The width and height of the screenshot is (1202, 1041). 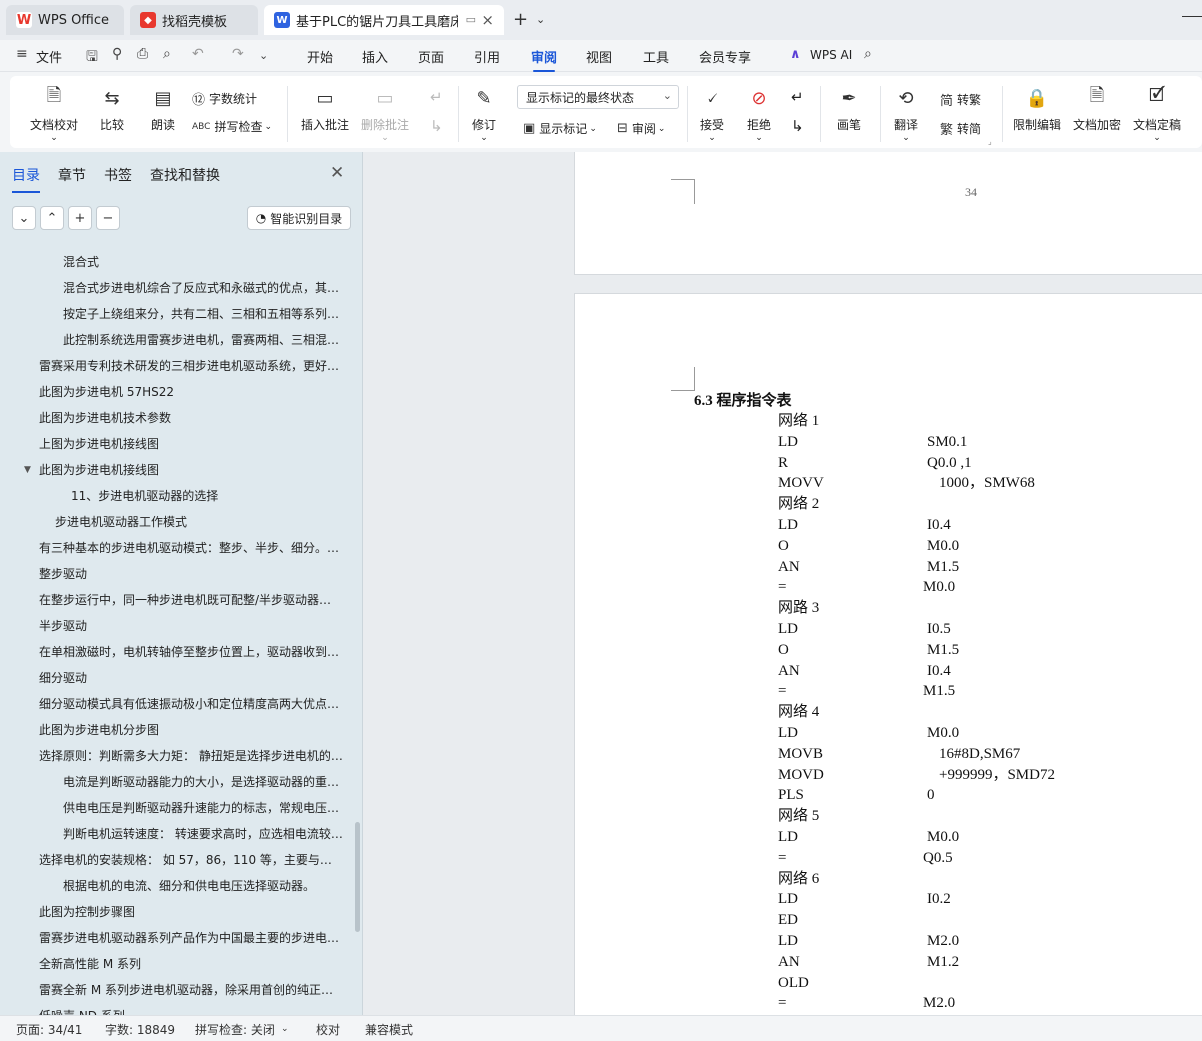 What do you see at coordinates (191, 574) in the screenshot?
I see `toc-item: 整步驱动` at bounding box center [191, 574].